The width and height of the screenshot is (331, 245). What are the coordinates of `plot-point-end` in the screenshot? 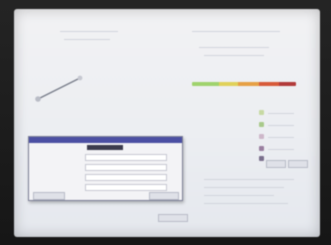 It's located at (80, 78).